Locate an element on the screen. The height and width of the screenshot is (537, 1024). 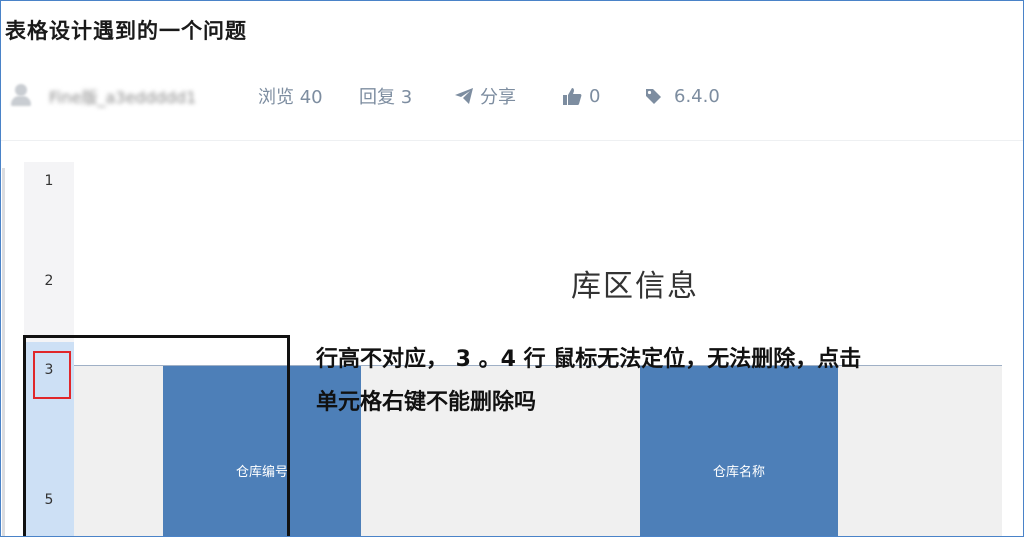
version-tag: 6.4.0 is located at coordinates (682, 96).